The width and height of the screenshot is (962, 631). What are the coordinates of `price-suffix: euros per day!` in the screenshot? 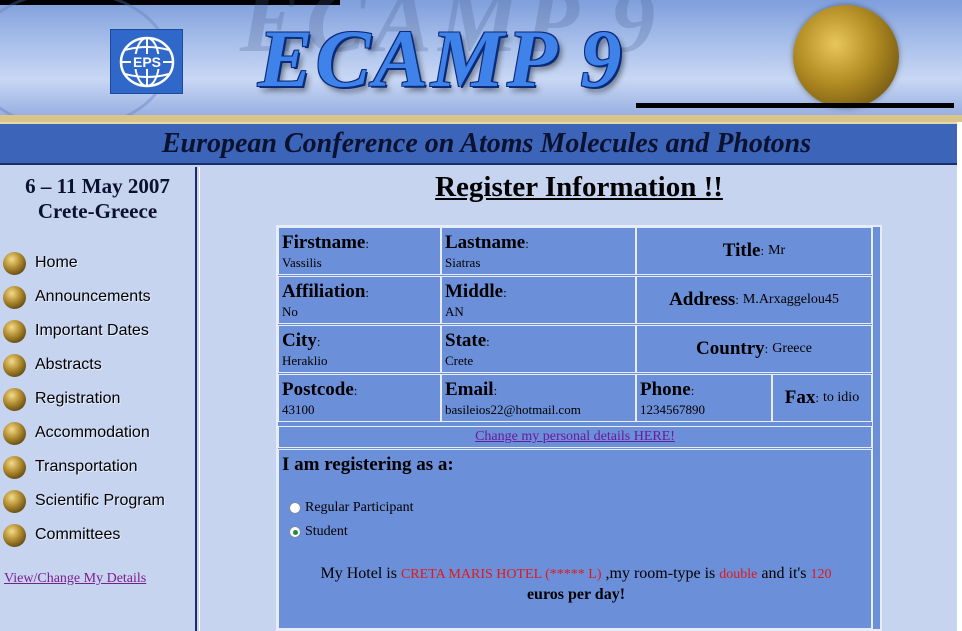 It's located at (576, 594).